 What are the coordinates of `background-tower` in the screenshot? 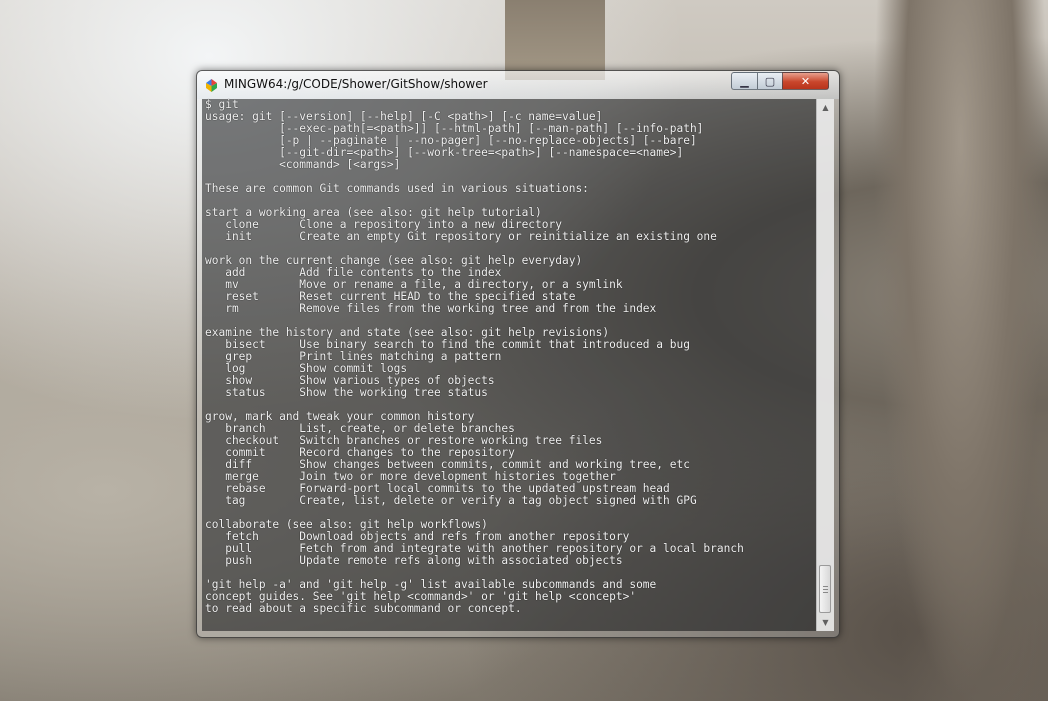 It's located at (555, 40).